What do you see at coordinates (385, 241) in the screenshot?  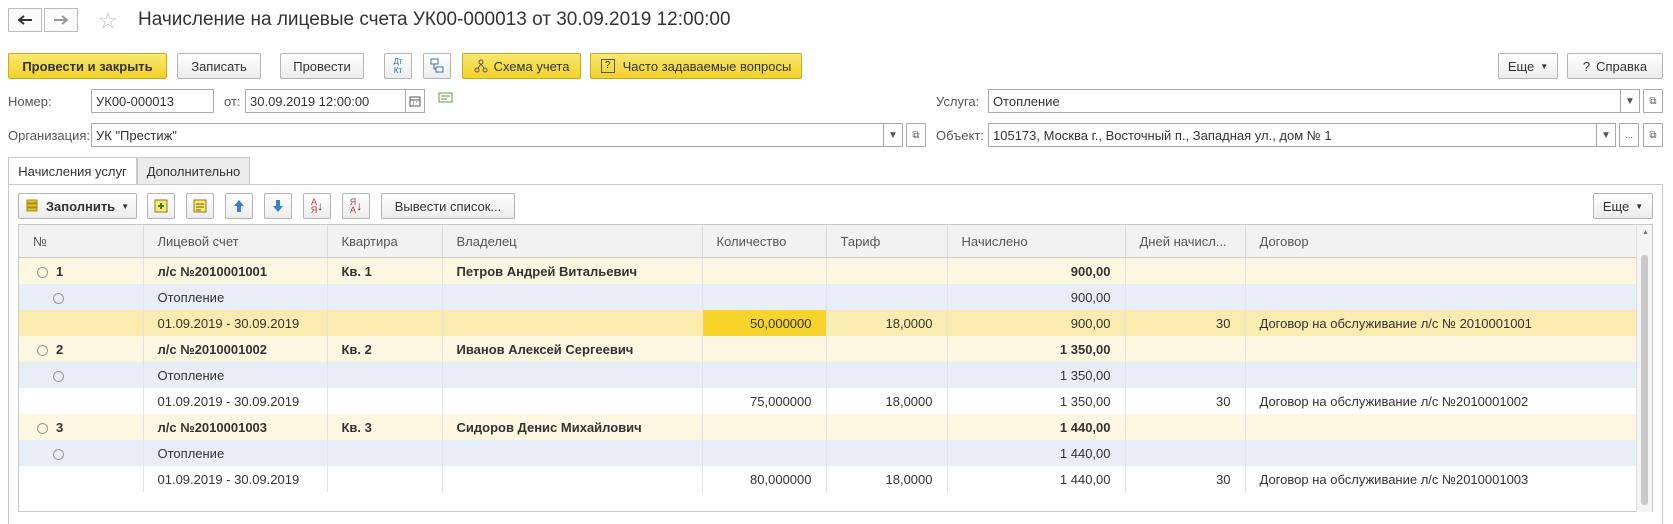 I see `col-flat: Квартира` at bounding box center [385, 241].